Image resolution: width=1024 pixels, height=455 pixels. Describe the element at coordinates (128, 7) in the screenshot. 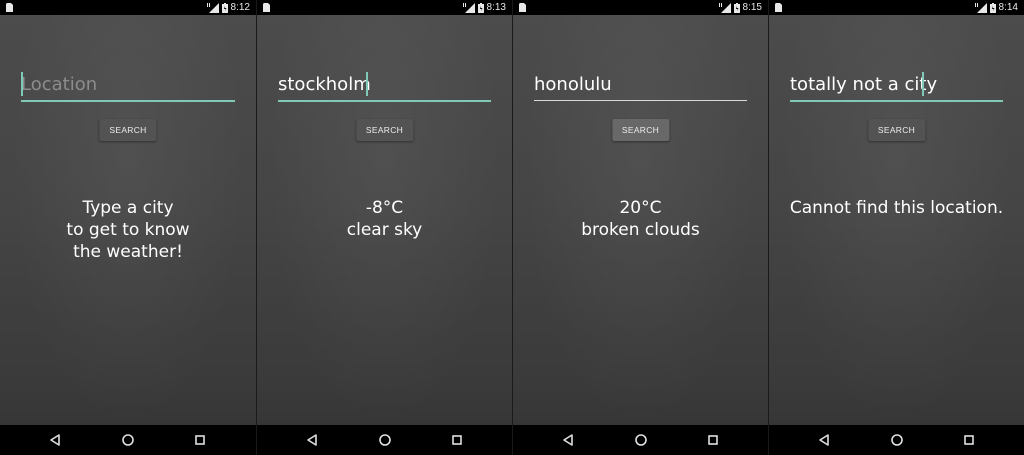

I see `status-bar: 8:12` at that location.